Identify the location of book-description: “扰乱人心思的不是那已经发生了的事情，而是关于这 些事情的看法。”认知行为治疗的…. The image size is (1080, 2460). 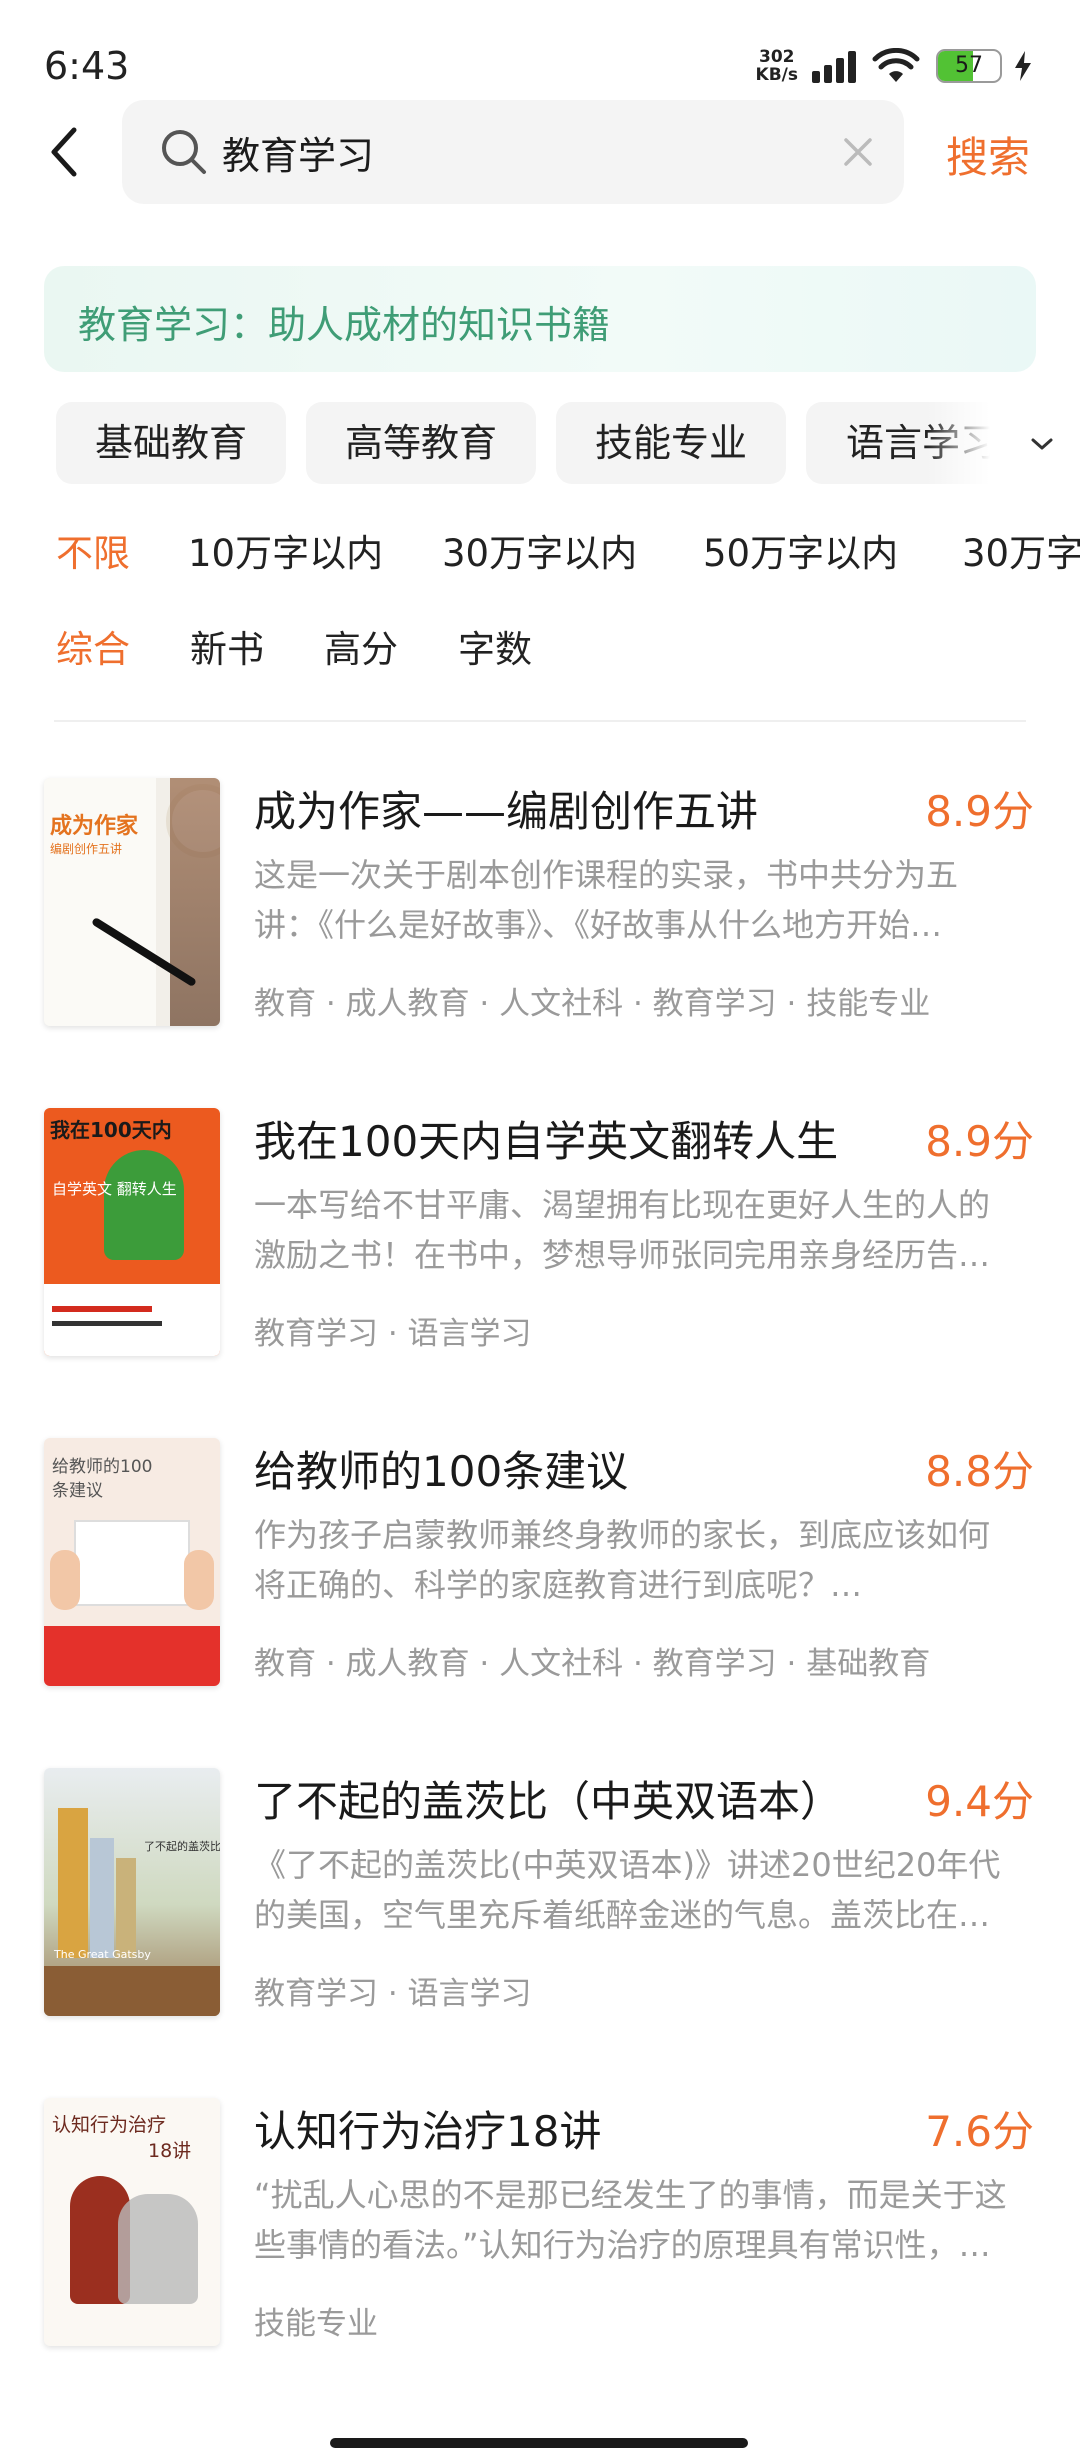
(639, 2220).